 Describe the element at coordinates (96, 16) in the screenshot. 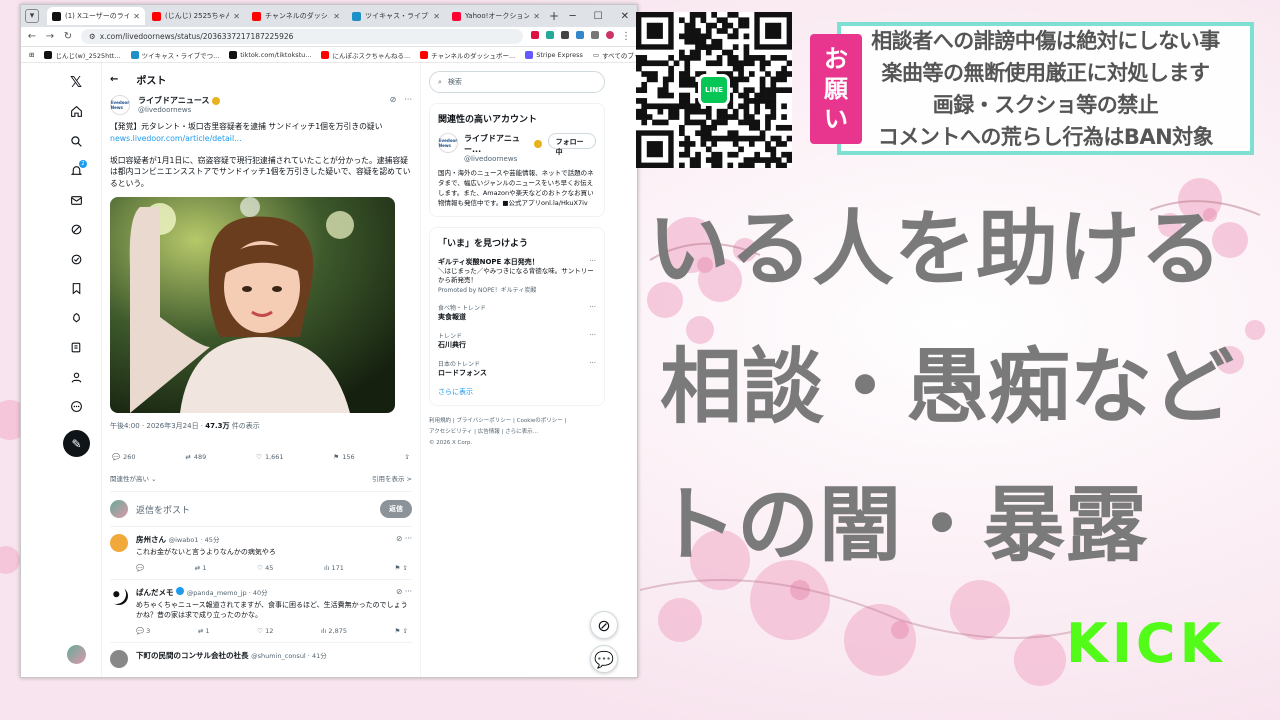

I see `browser-tab-0: (1) Xユーザーのライブドア ✕` at that location.